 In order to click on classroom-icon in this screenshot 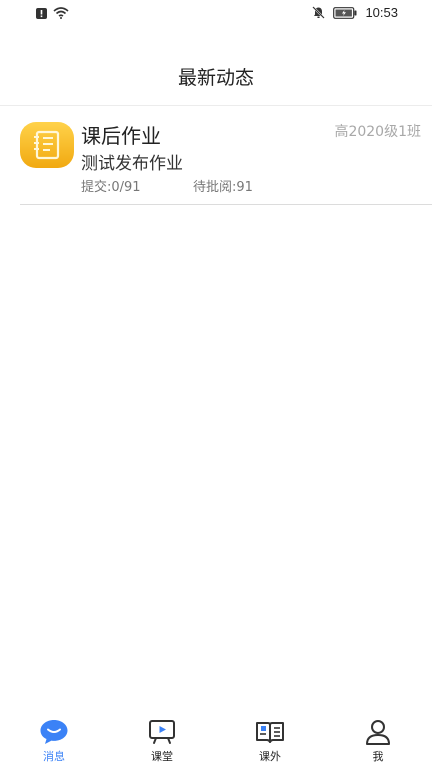, I will do `click(162, 732)`.